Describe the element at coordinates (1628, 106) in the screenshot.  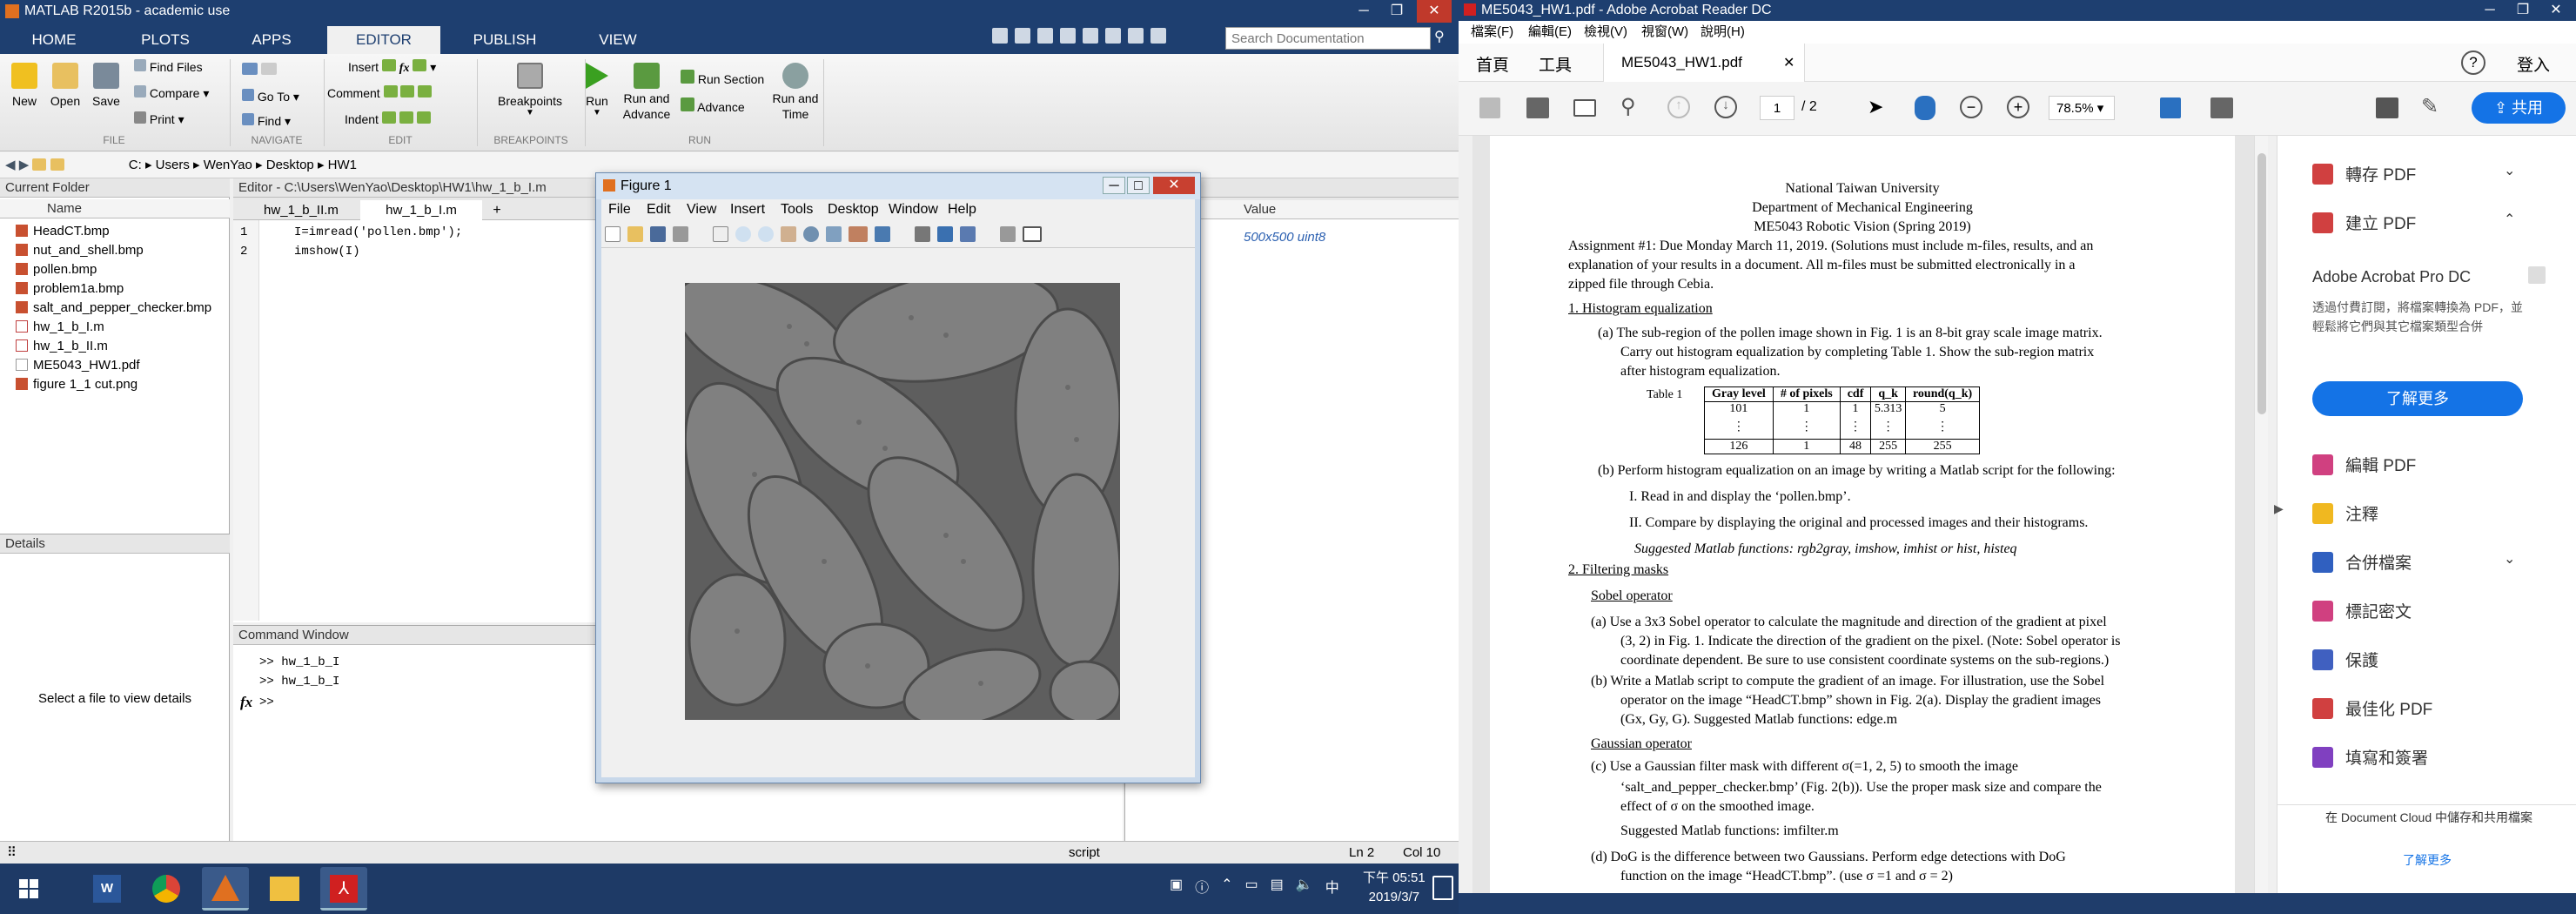
I see `search-icon: ⚲` at that location.